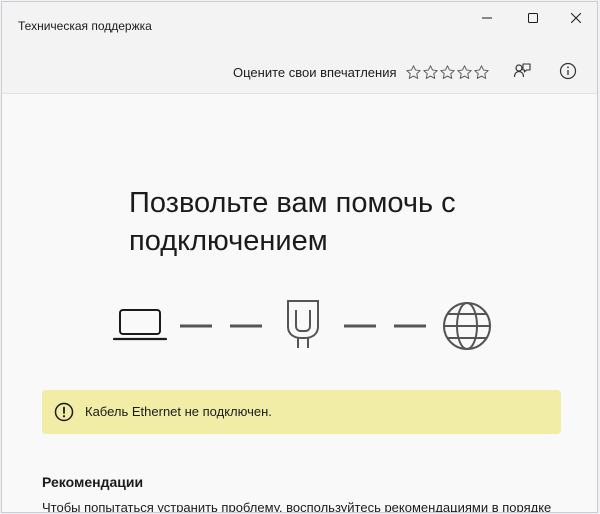 The height and width of the screenshot is (514, 600). I want to click on recommendations-title: Рекомендации, so click(93, 482).